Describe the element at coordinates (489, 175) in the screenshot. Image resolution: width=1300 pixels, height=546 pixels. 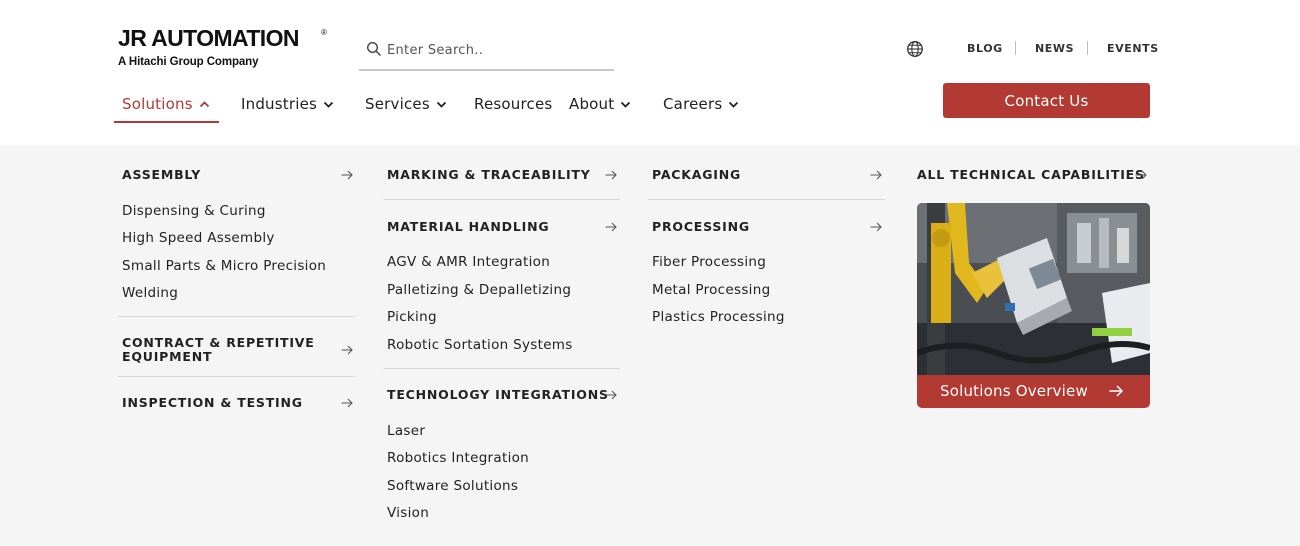
I see `heading-marking-traceability: MARKING & TRACEABILITY` at that location.